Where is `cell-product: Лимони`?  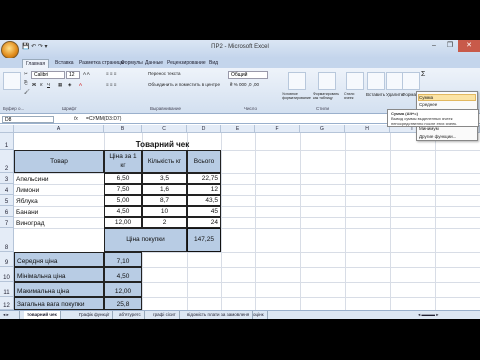
cell-product: Лимони is located at coordinates (59, 189).